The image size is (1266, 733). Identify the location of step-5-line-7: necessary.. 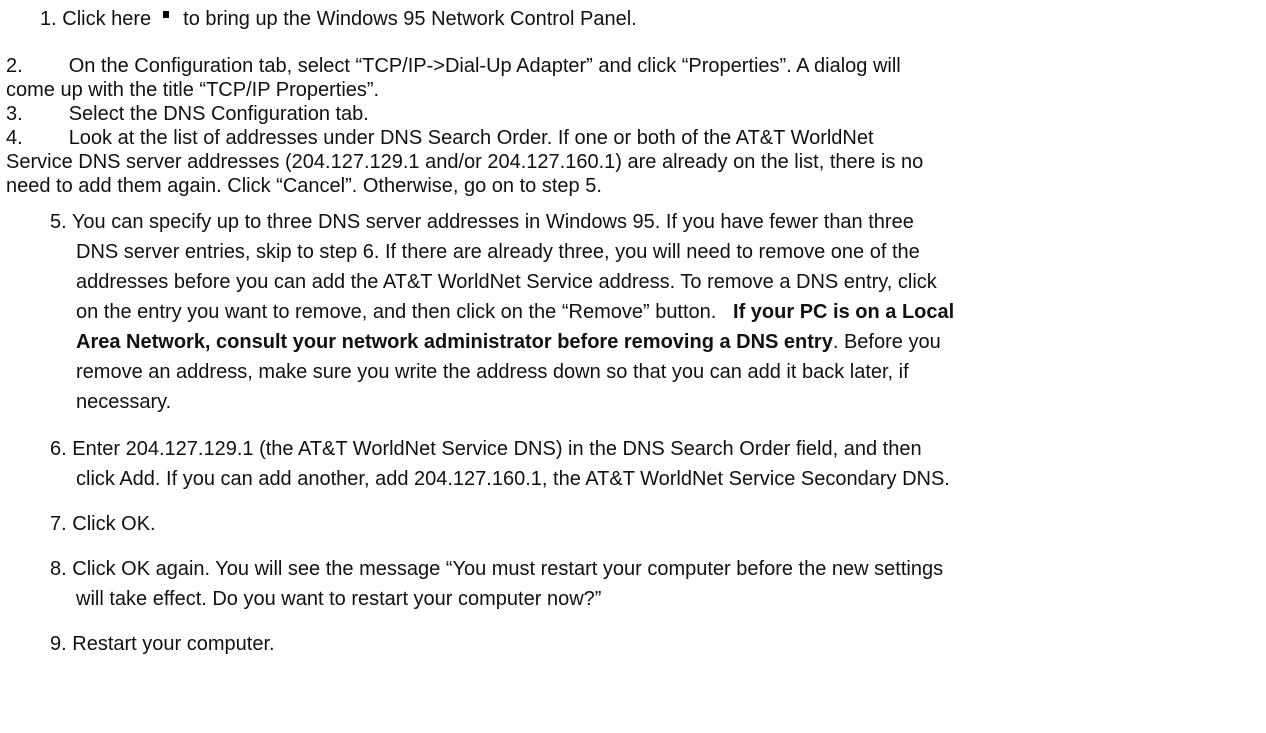
(123, 402).